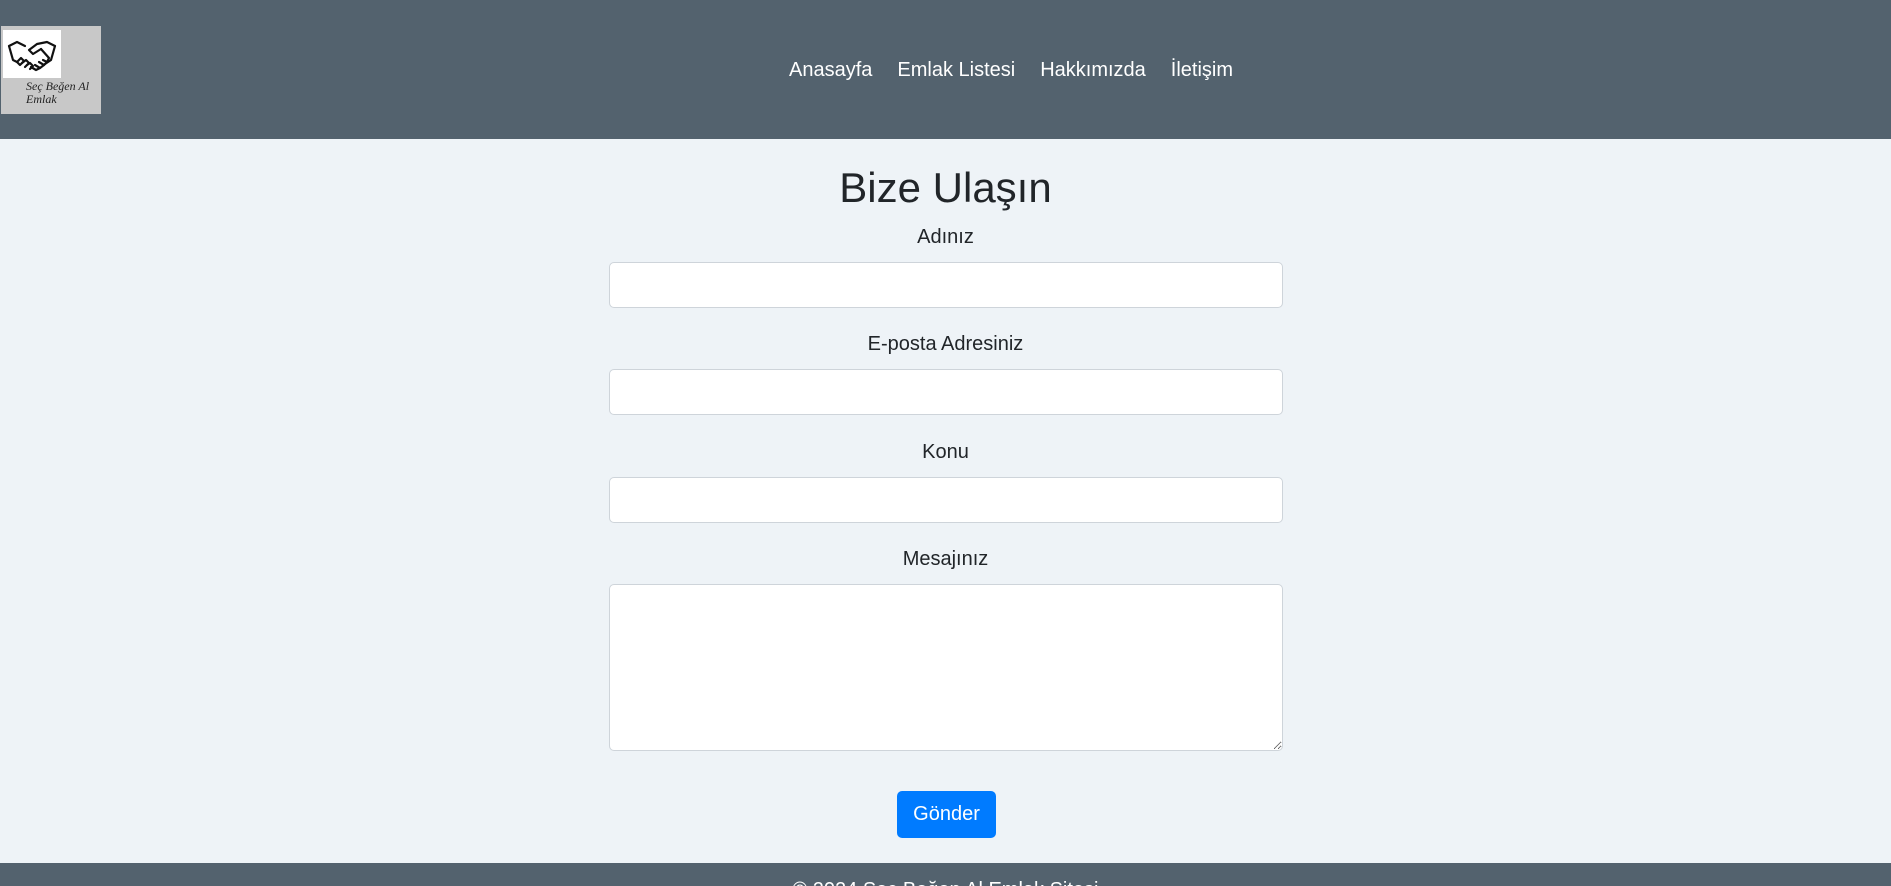 Image resolution: width=1891 pixels, height=886 pixels. I want to click on submit-button: Gönder, so click(946, 814).